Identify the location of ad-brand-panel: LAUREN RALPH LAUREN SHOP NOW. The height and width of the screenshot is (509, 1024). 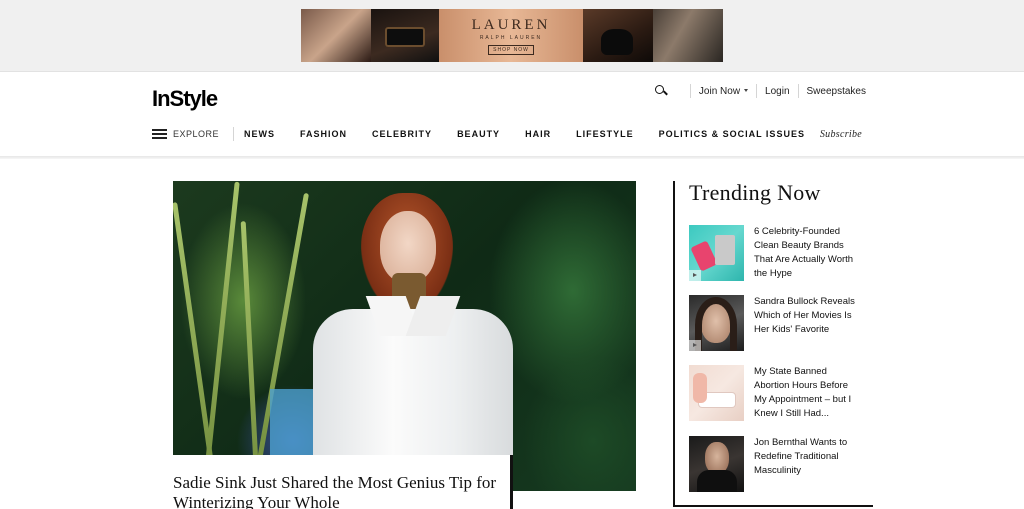
(511, 35).